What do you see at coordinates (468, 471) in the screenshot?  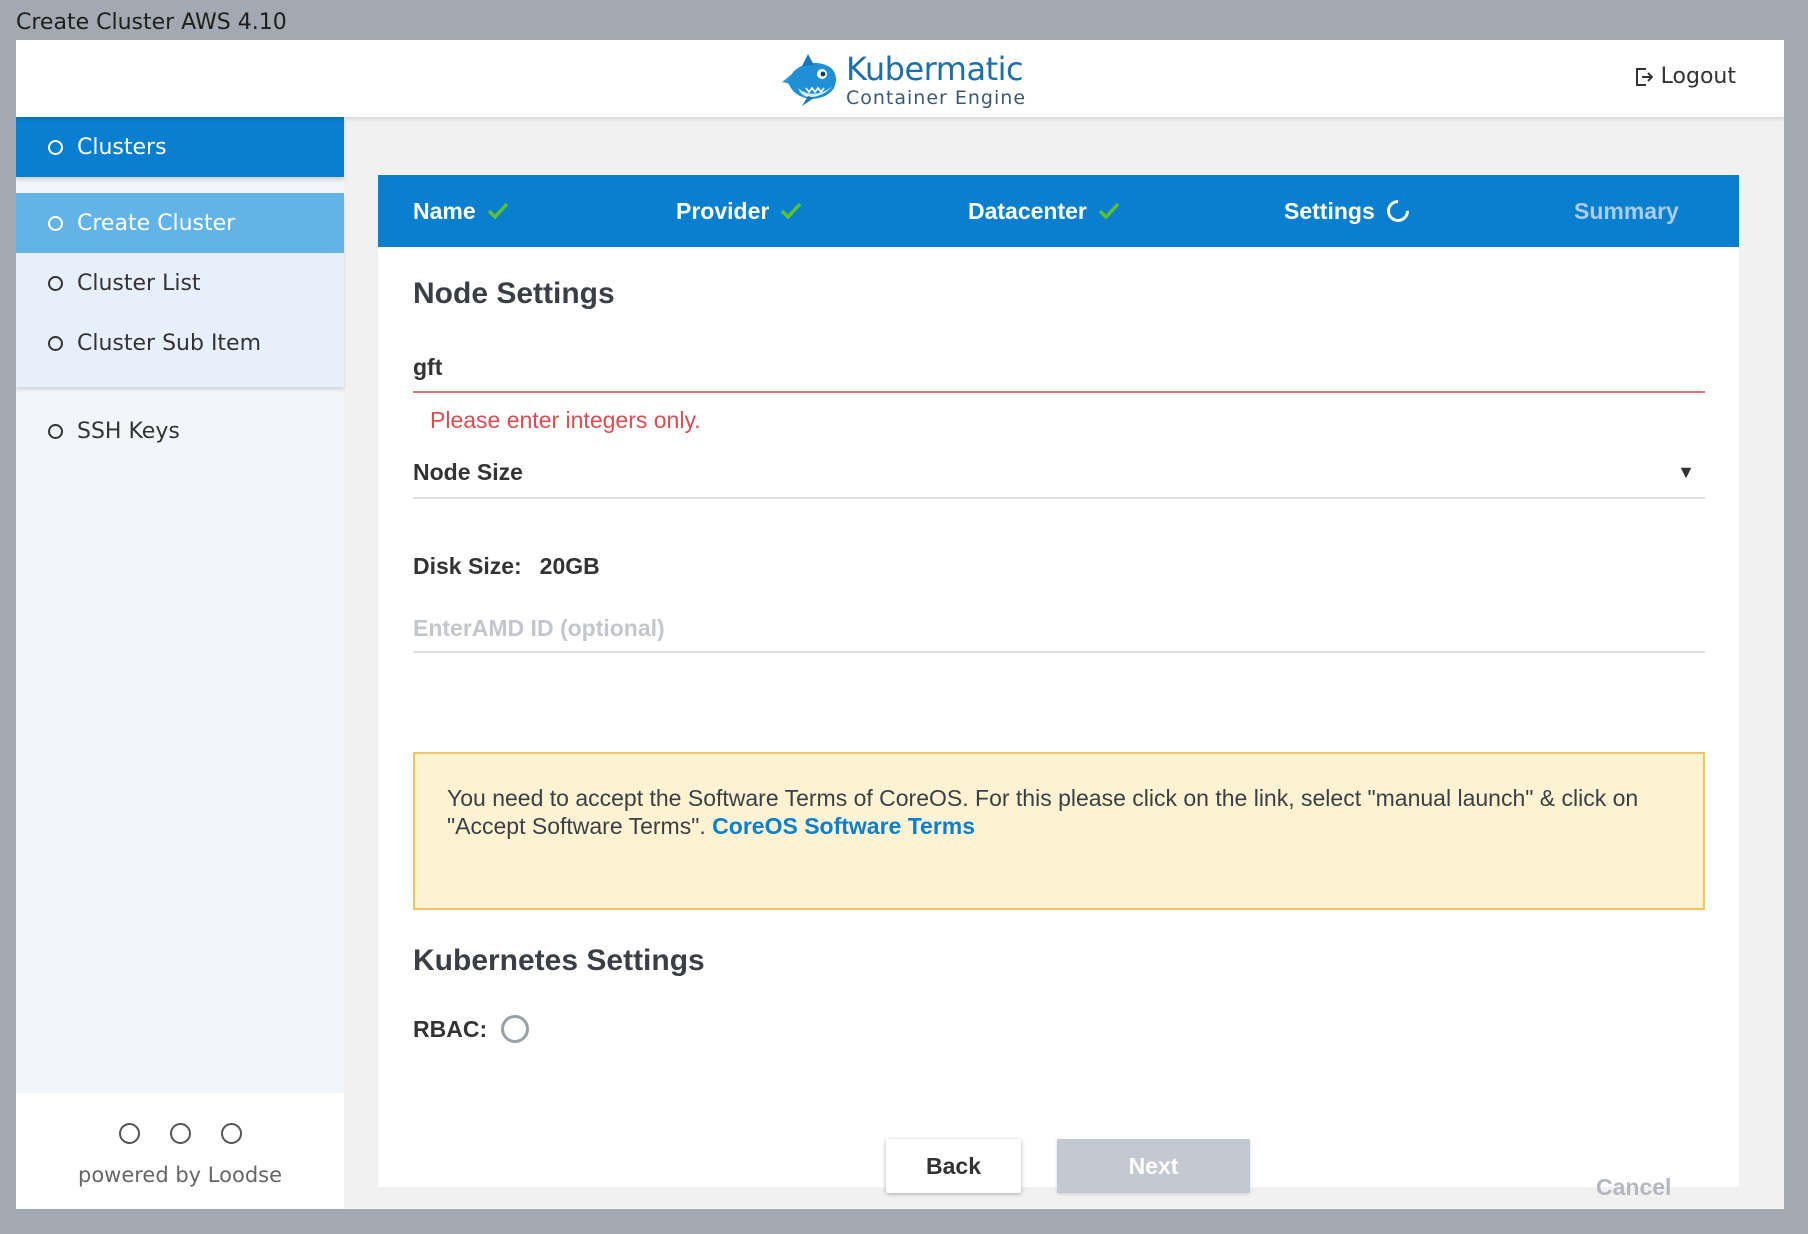 I see `node-size-label: Node Size` at bounding box center [468, 471].